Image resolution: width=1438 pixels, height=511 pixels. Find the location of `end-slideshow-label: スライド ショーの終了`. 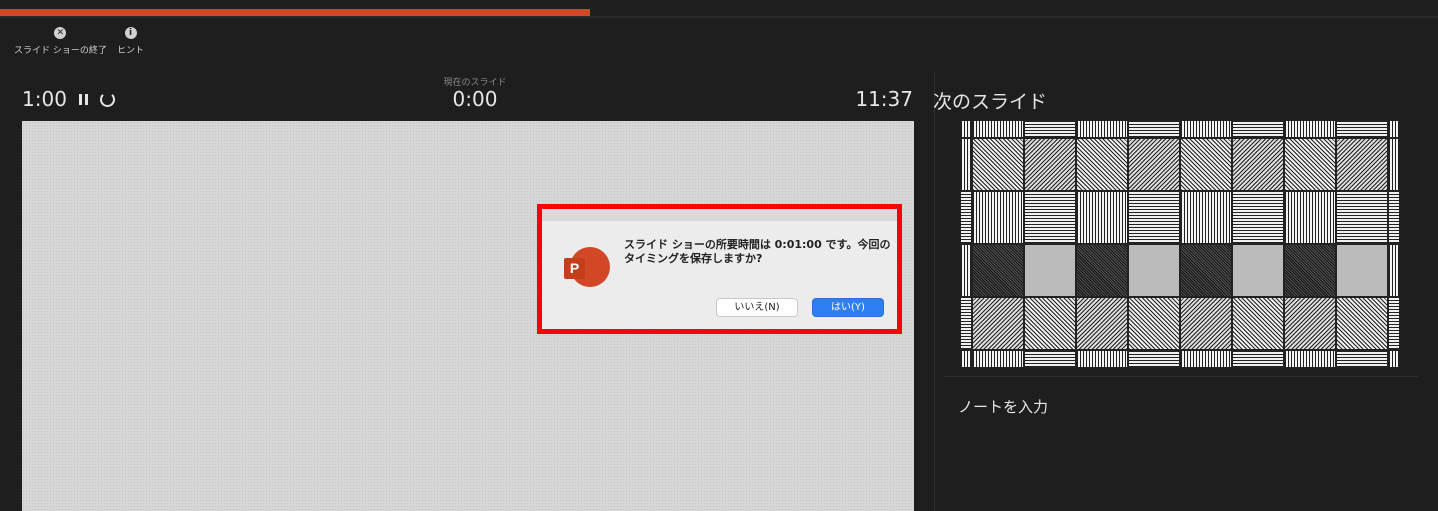

end-slideshow-label: スライド ショーの終了 is located at coordinates (60, 51).